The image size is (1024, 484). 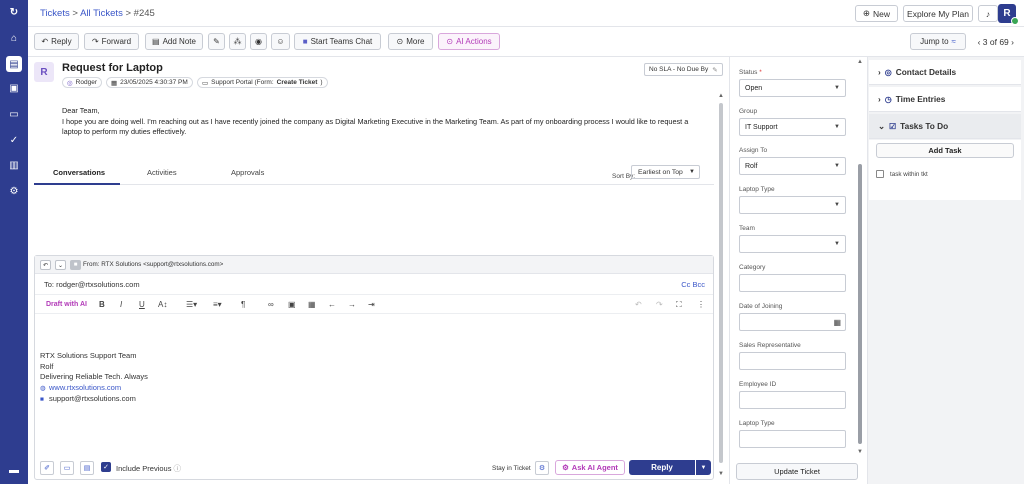 I want to click on group-select: IT Support ▼, so click(x=792, y=127).